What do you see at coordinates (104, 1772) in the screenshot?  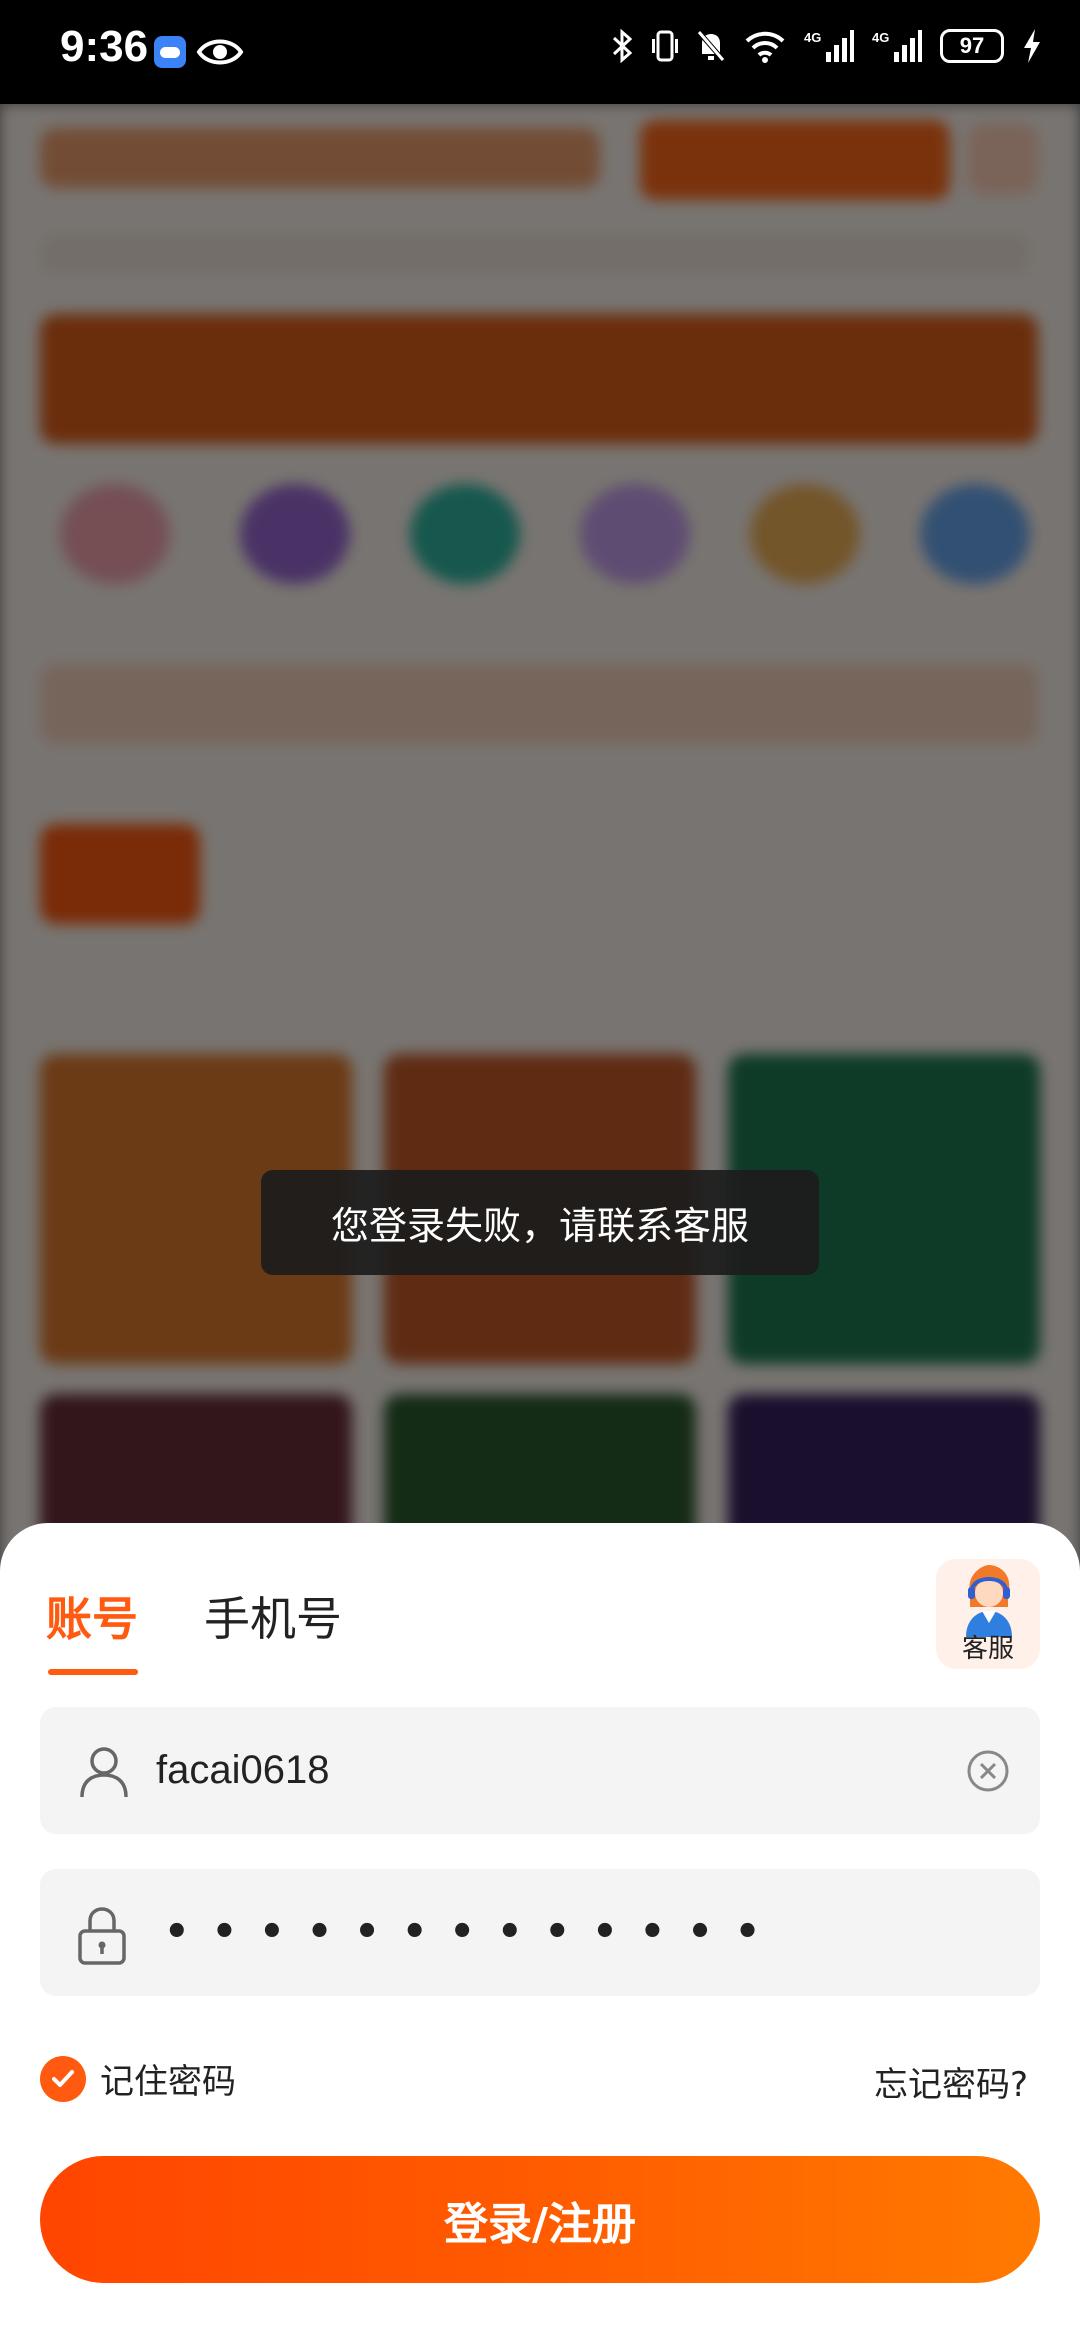 I see `user-icon` at bounding box center [104, 1772].